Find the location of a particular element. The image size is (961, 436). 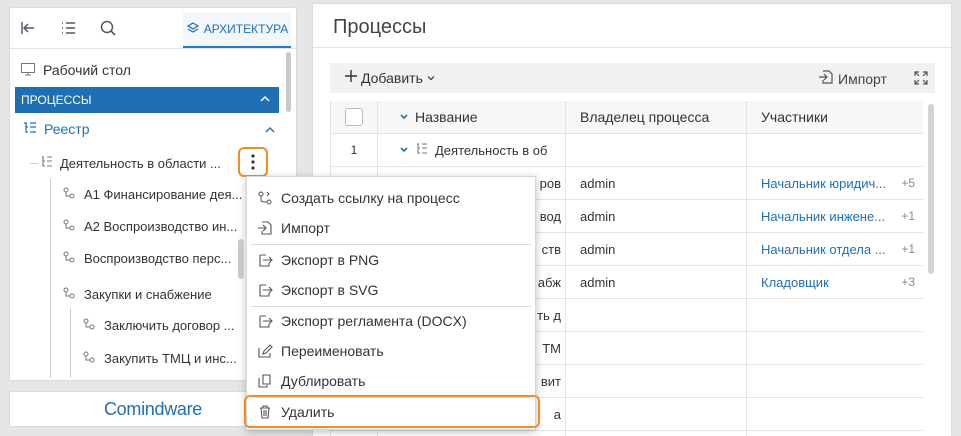

row-name: Деятельность в об is located at coordinates (491, 150).